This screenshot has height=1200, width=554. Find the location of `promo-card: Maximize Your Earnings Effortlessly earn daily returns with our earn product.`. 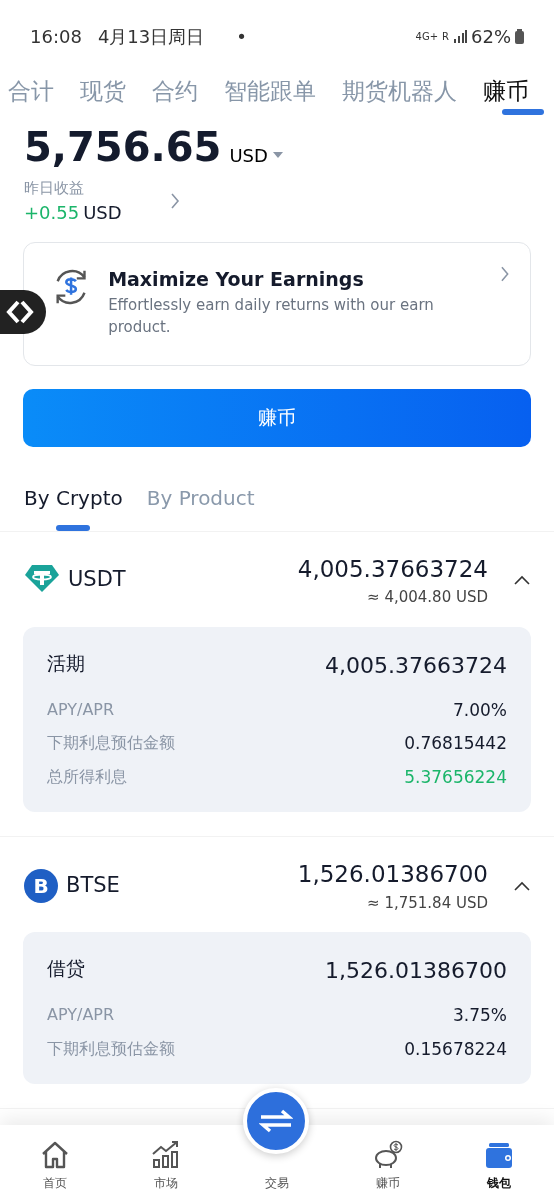

promo-card: Maximize Your Earnings Effortlessly earn daily returns with our earn product. is located at coordinates (277, 304).